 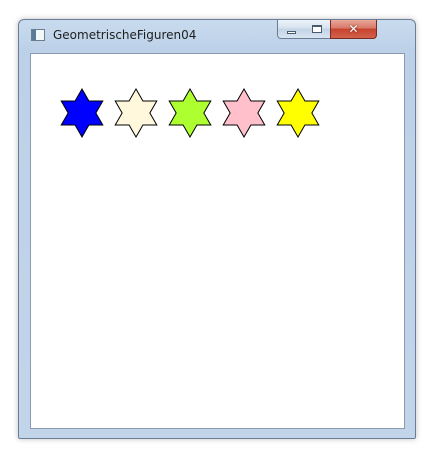 I want to click on close-button: ✕, so click(x=353, y=29).